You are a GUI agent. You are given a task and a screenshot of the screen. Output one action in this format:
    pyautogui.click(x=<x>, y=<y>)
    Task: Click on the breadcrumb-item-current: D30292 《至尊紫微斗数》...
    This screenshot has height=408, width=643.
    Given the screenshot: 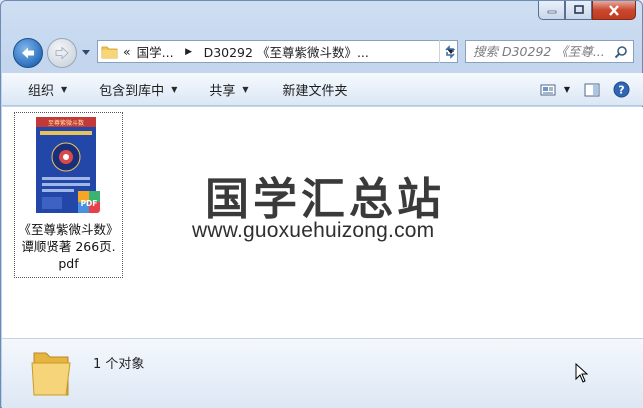 What is the action you would take?
    pyautogui.click(x=286, y=51)
    